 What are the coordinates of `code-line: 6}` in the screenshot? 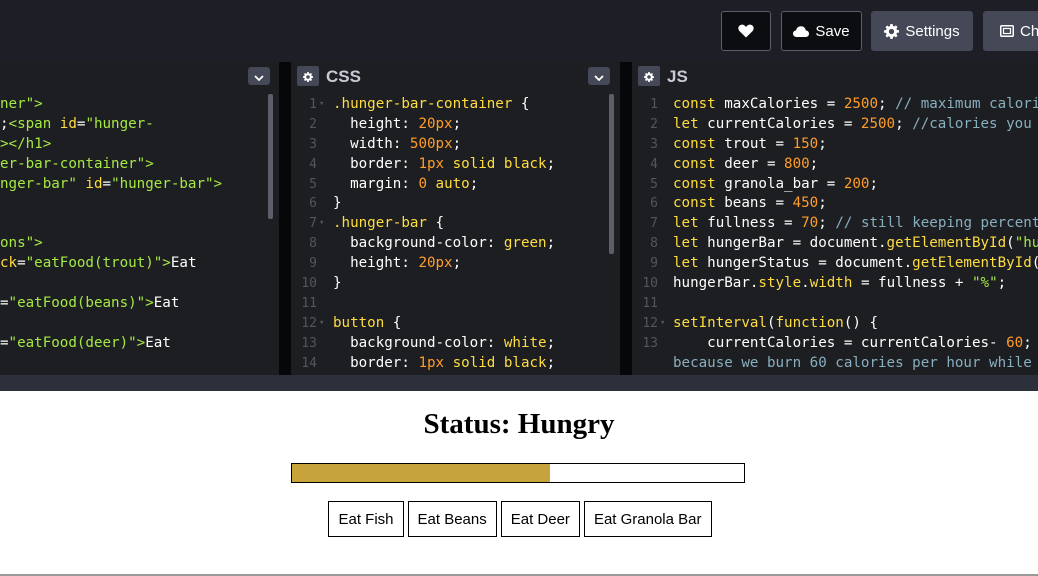 It's located at (455, 204).